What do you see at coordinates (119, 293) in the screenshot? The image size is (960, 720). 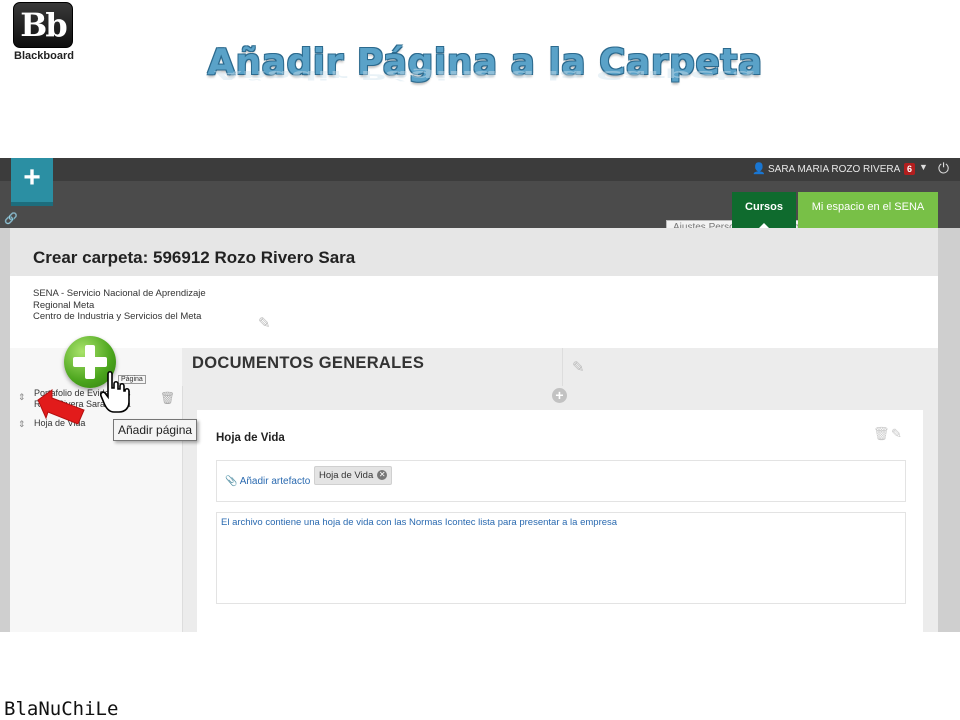 I see `institution-line: SENA - Servicio Nacional de Aprendizaje` at bounding box center [119, 293].